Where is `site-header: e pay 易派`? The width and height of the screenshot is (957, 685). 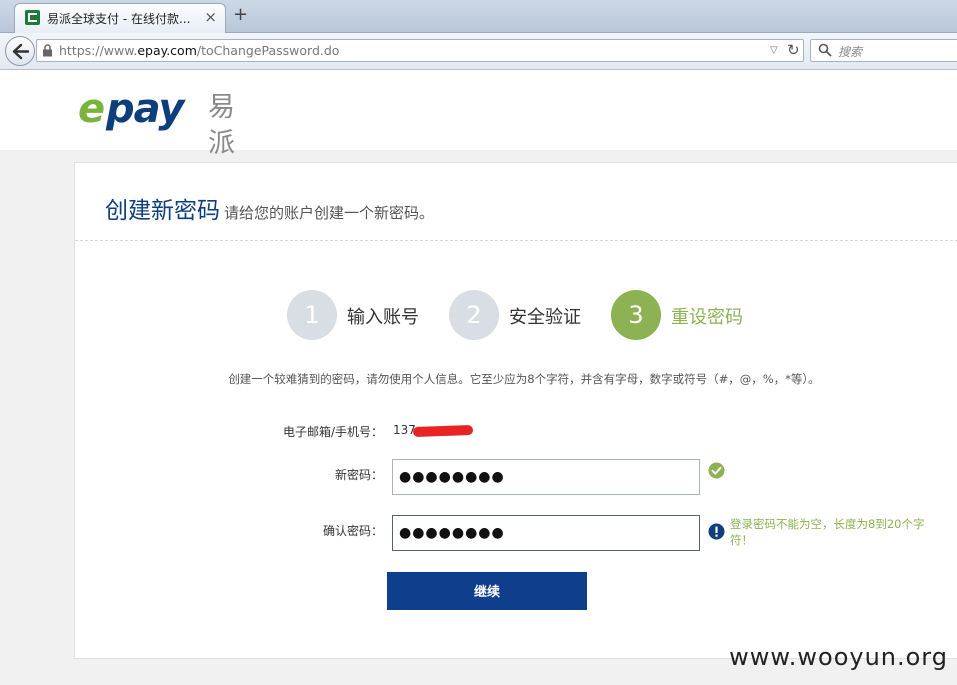
site-header: e pay 易派 is located at coordinates (478, 114).